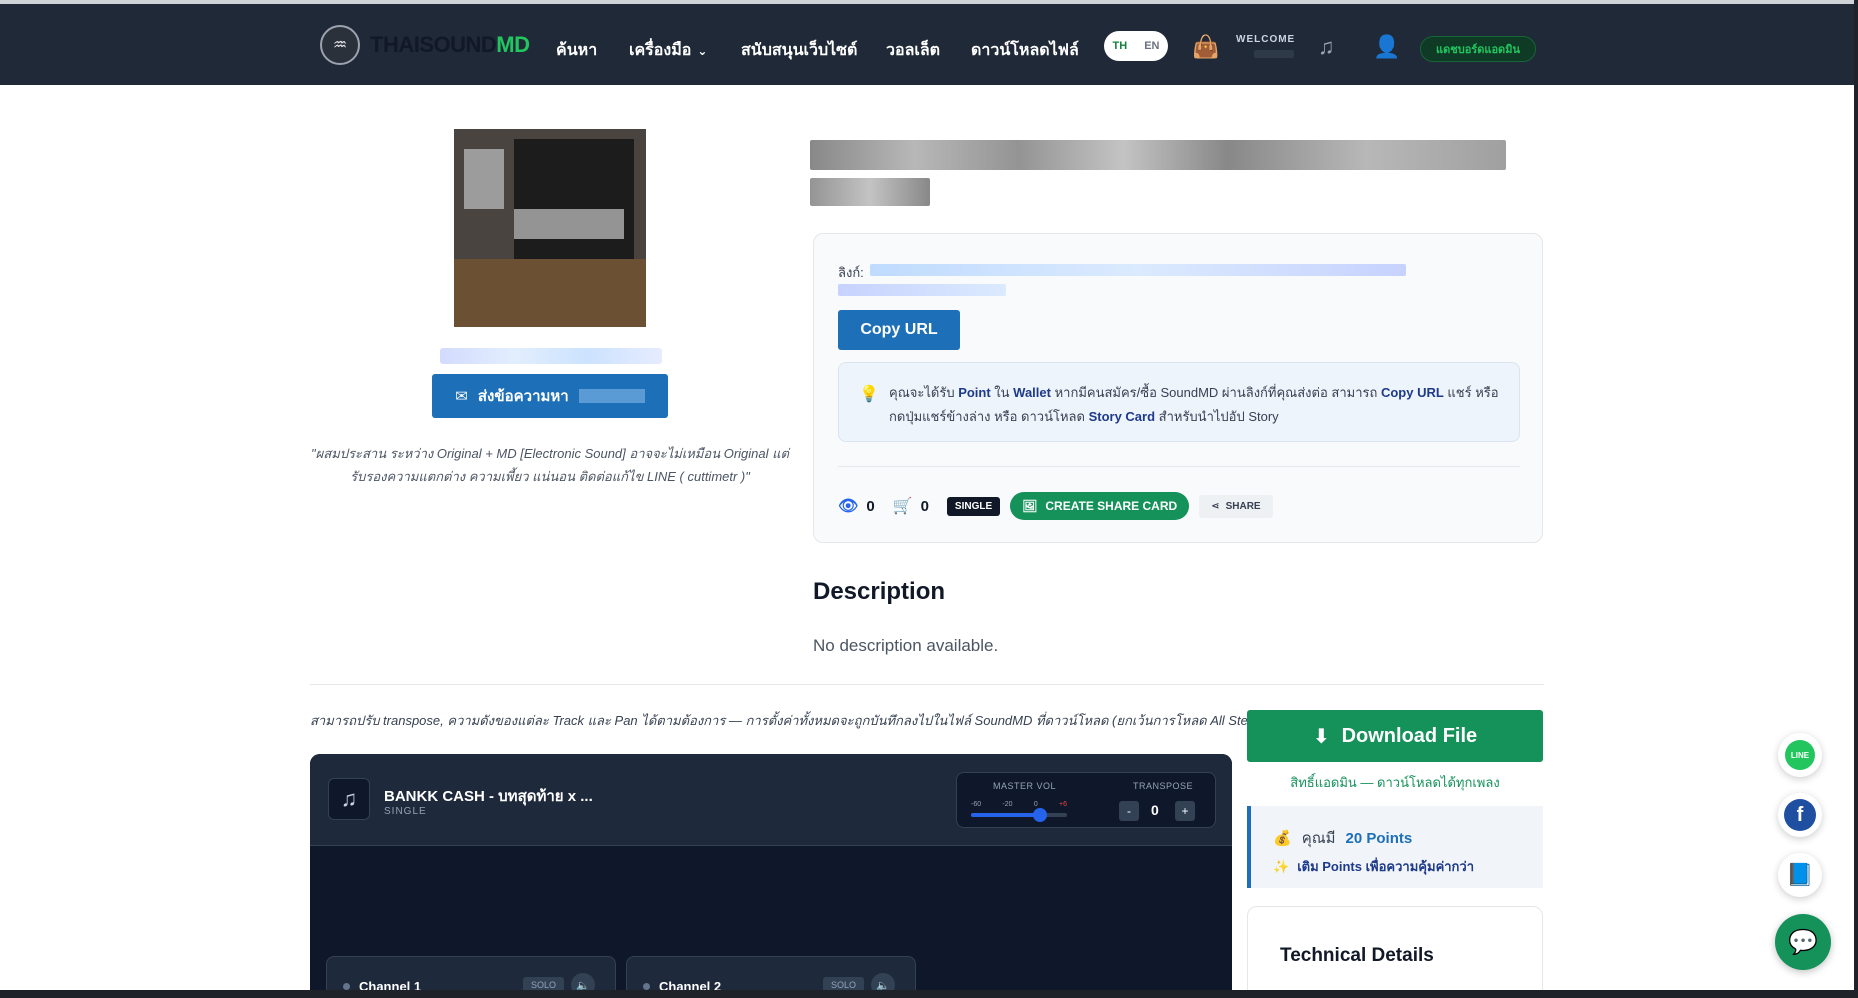 This screenshot has height=998, width=1858. I want to click on transpose-label: TRANSPOSE, so click(1163, 786).